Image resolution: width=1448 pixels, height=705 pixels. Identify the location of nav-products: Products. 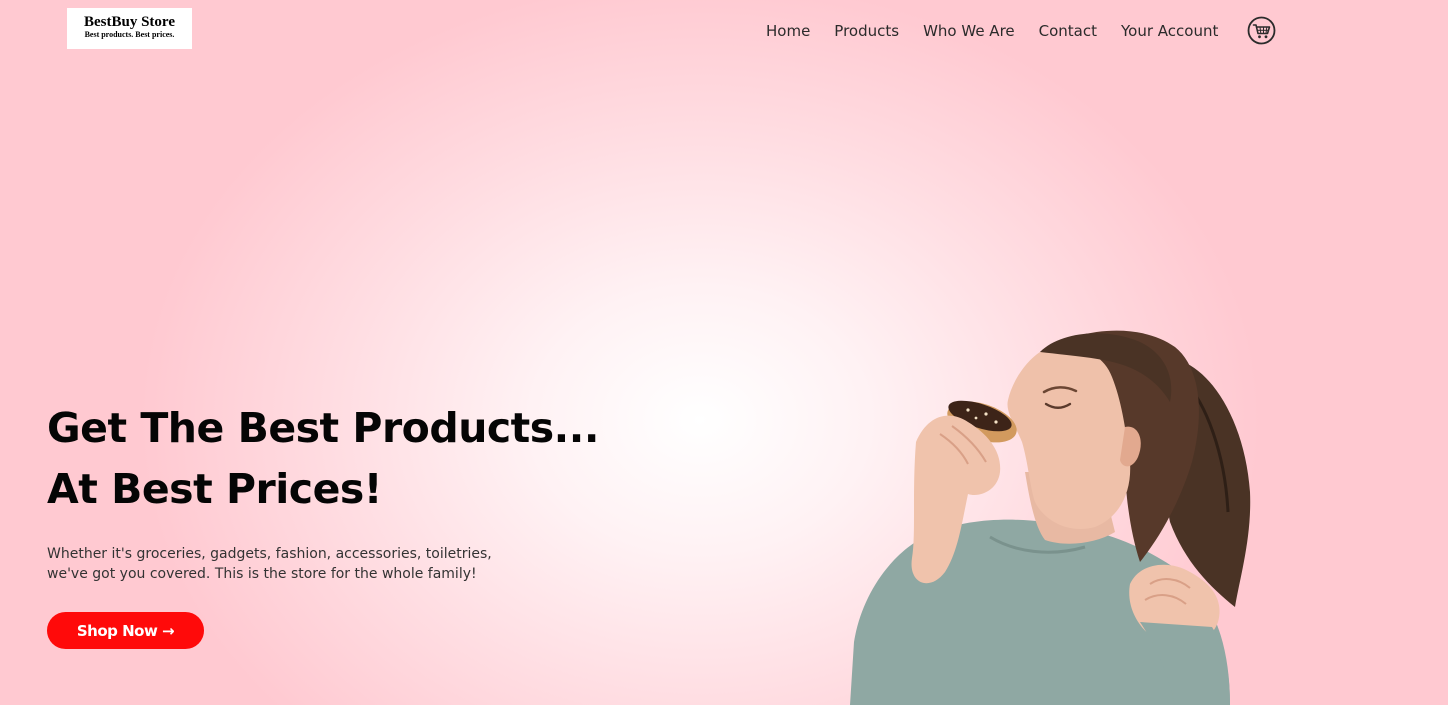
(866, 31).